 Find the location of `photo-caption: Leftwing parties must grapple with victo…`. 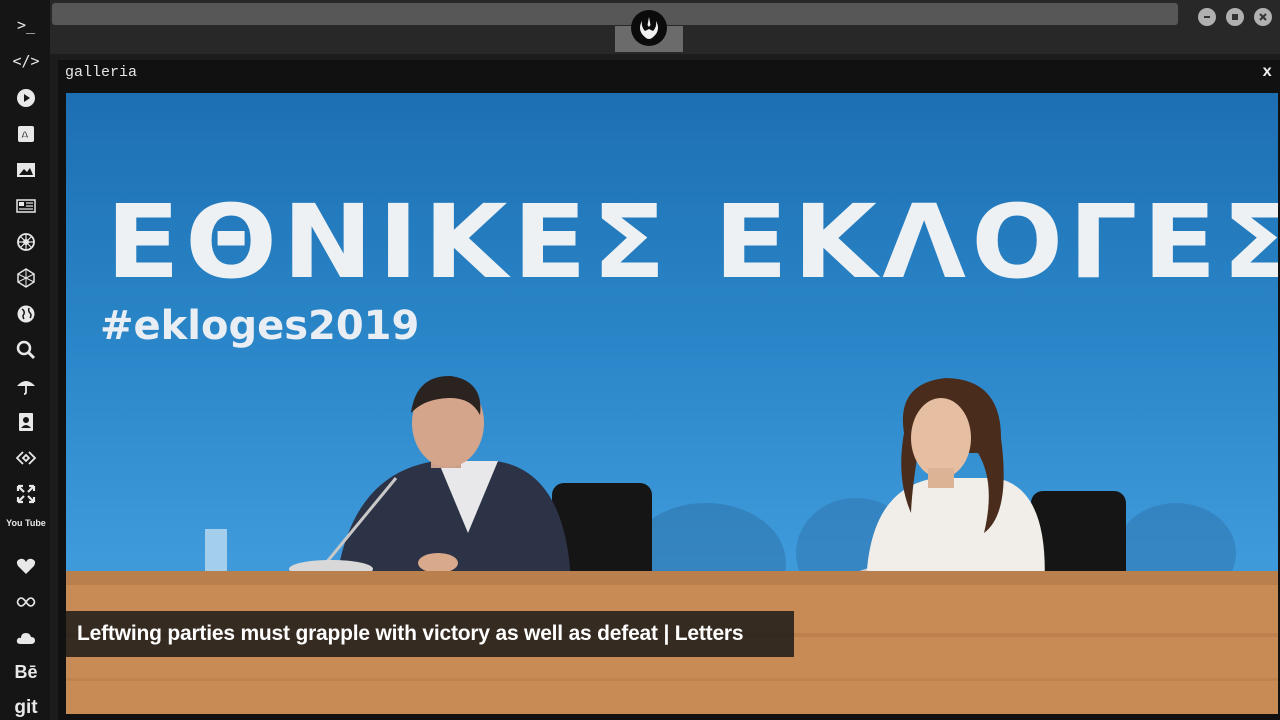

photo-caption: Leftwing parties must grapple with victo… is located at coordinates (430, 634).